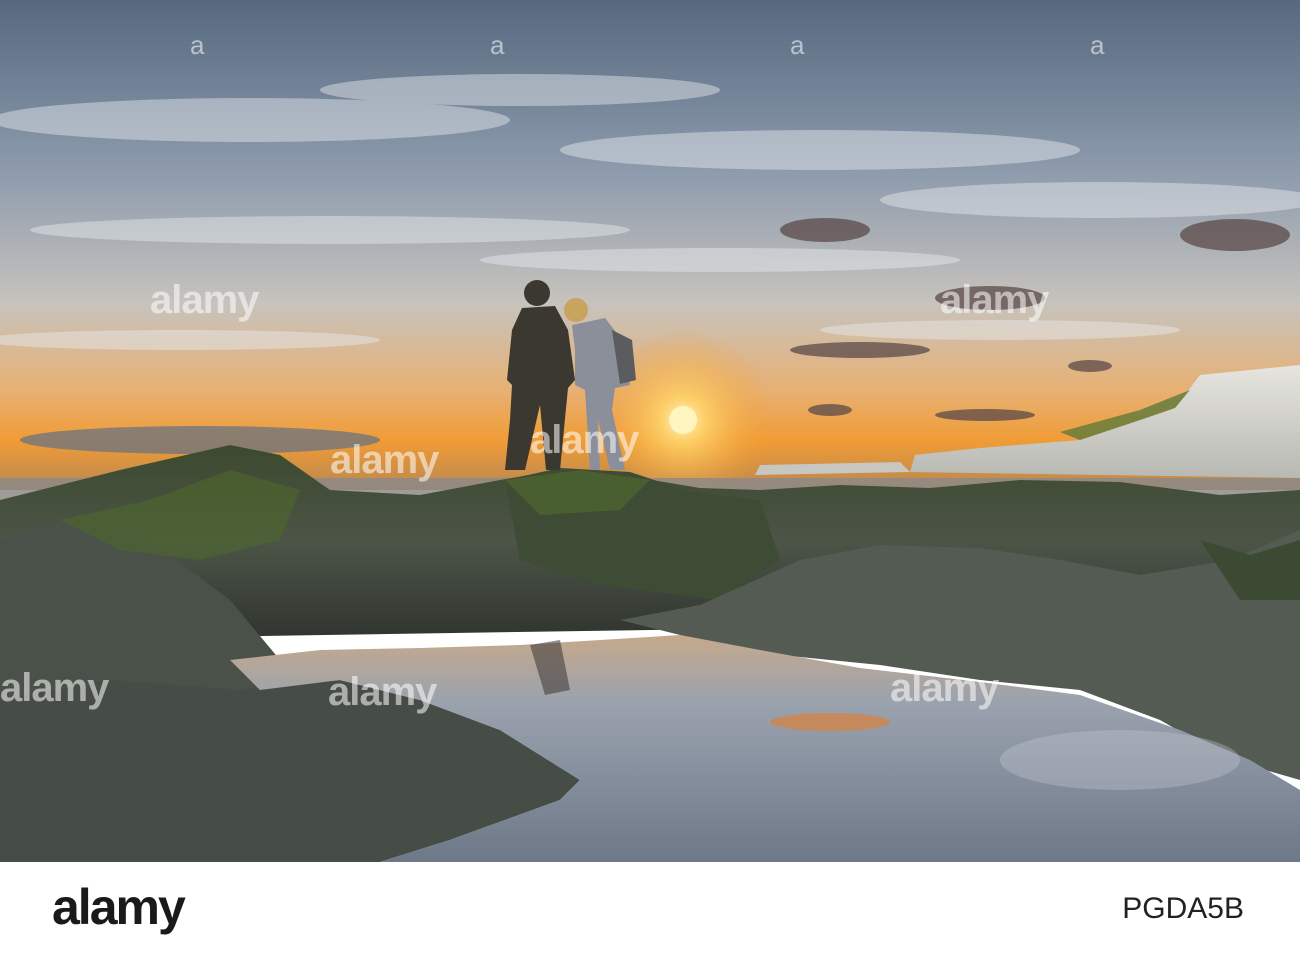 Image resolution: width=1300 pixels, height=953 pixels. What do you see at coordinates (1183, 908) in the screenshot?
I see `footer-image-id: PGDA5B` at bounding box center [1183, 908].